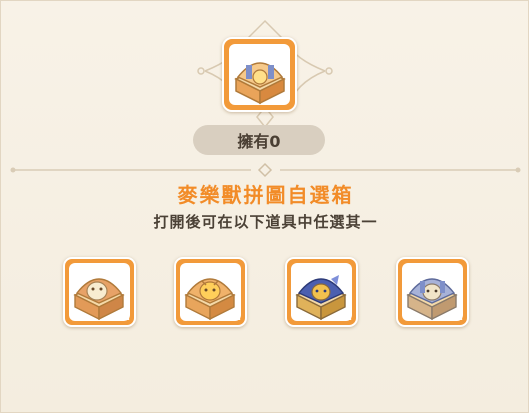 The height and width of the screenshot is (413, 529). I want to click on chest-option-3: 1, so click(321, 292).